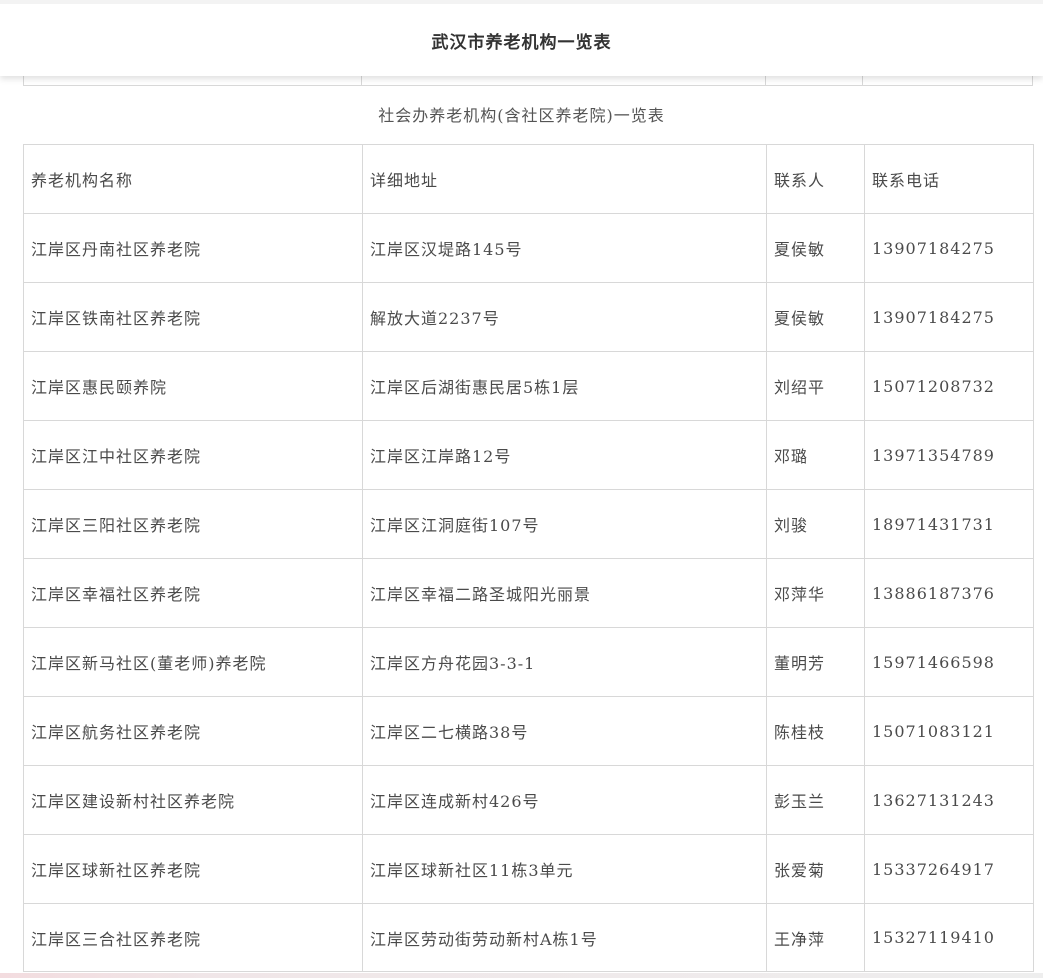  What do you see at coordinates (815, 731) in the screenshot?
I see `cell-contact-person: 陈桂枝` at bounding box center [815, 731].